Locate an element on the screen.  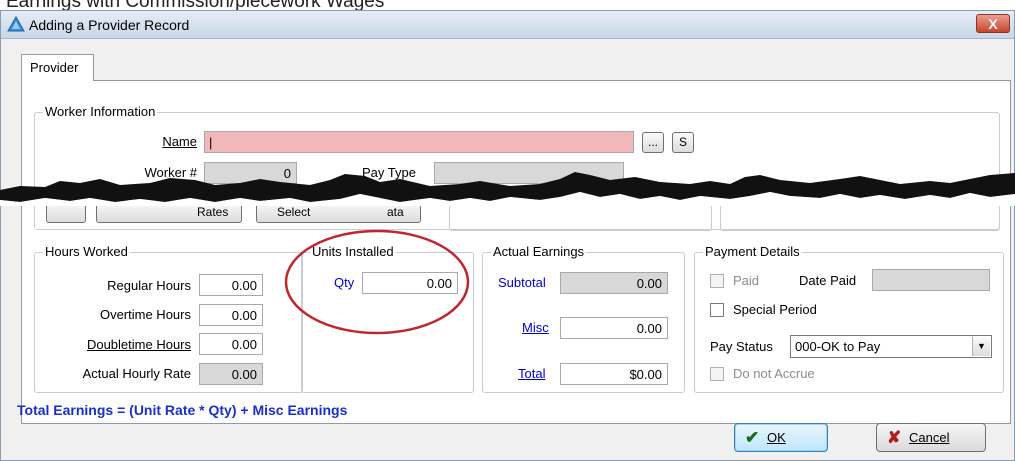
overtime-hours-field: 0.00 is located at coordinates (231, 315).